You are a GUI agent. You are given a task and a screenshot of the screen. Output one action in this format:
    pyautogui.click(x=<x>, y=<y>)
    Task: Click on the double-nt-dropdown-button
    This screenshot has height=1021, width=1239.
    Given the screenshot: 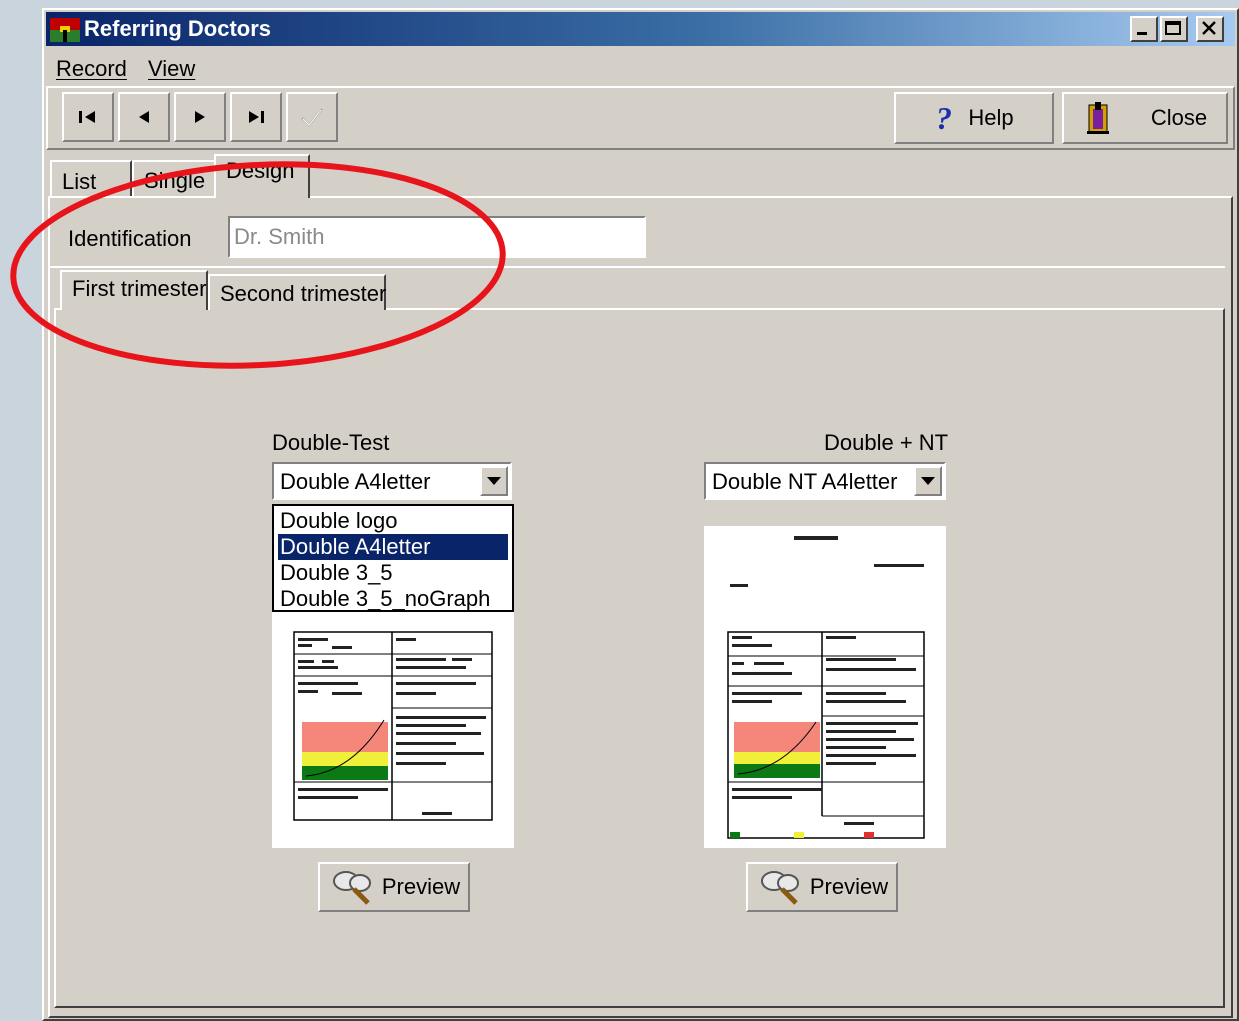 What is the action you would take?
    pyautogui.click(x=928, y=481)
    